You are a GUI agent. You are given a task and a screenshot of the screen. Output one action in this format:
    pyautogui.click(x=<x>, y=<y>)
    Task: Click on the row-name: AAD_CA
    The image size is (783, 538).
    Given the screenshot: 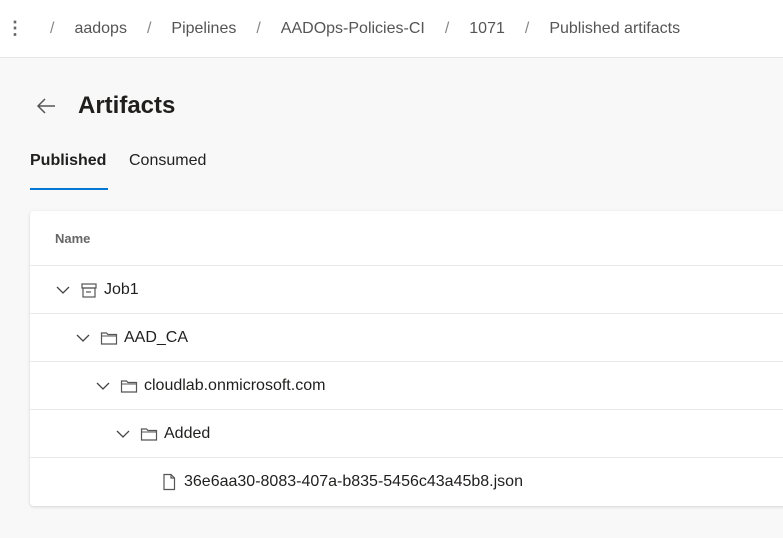 What is the action you would take?
    pyautogui.click(x=156, y=337)
    